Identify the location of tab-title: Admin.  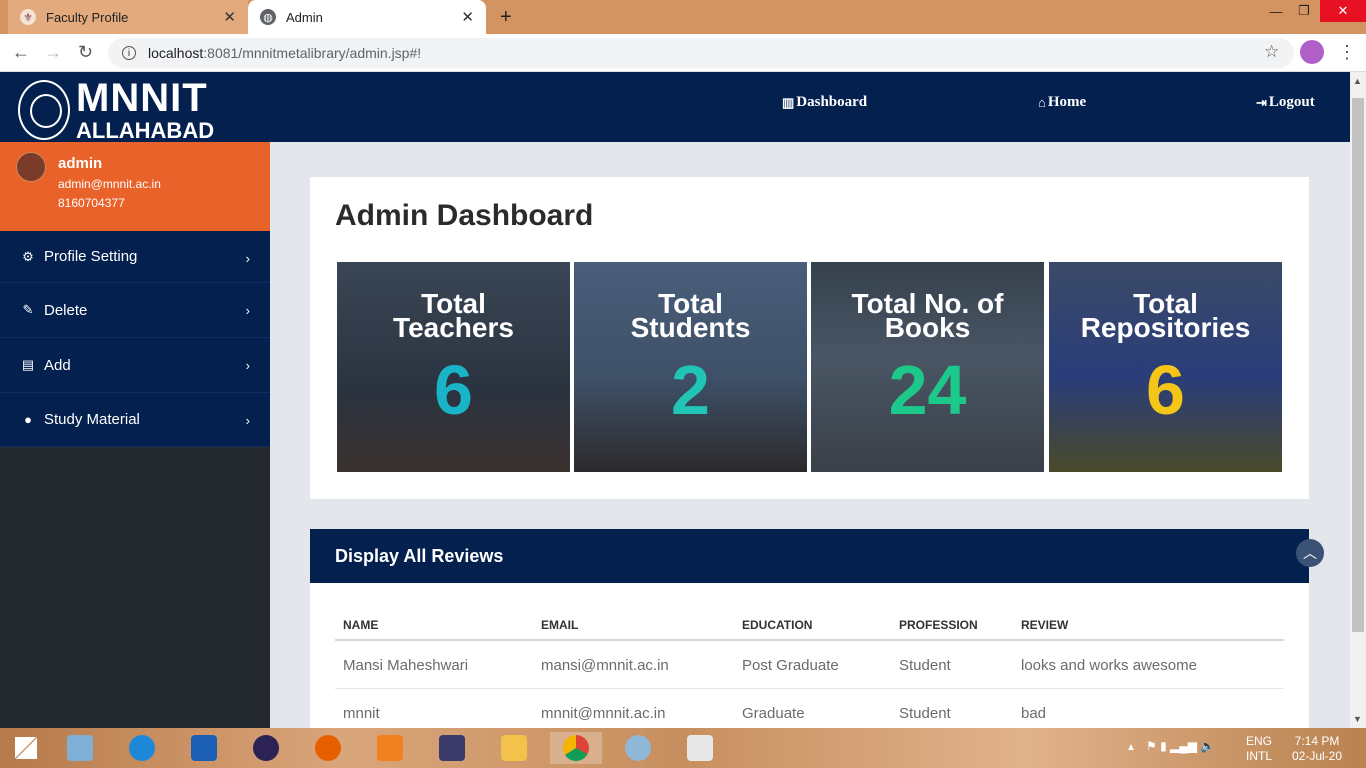
(304, 17).